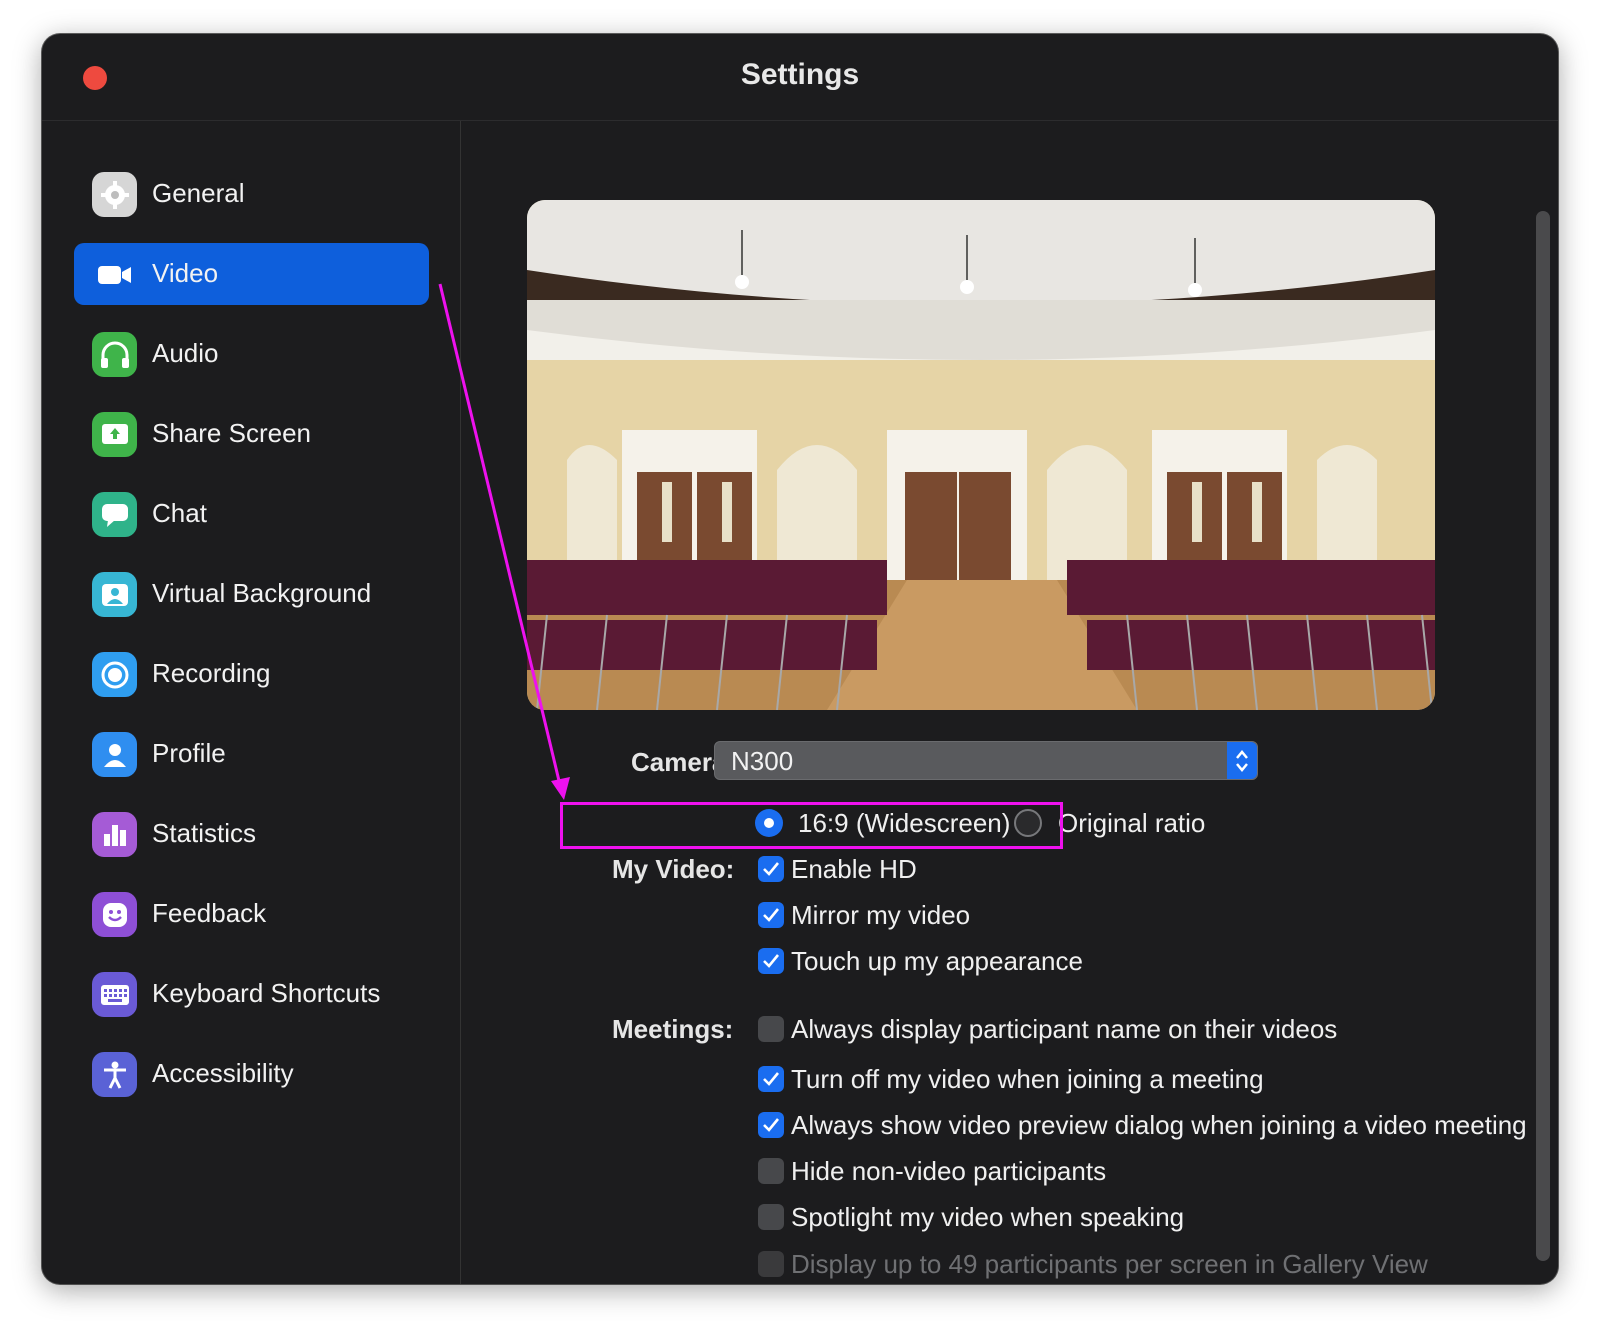 This screenshot has width=1600, height=1335. I want to click on annotation-arrow, so click(504, 541).